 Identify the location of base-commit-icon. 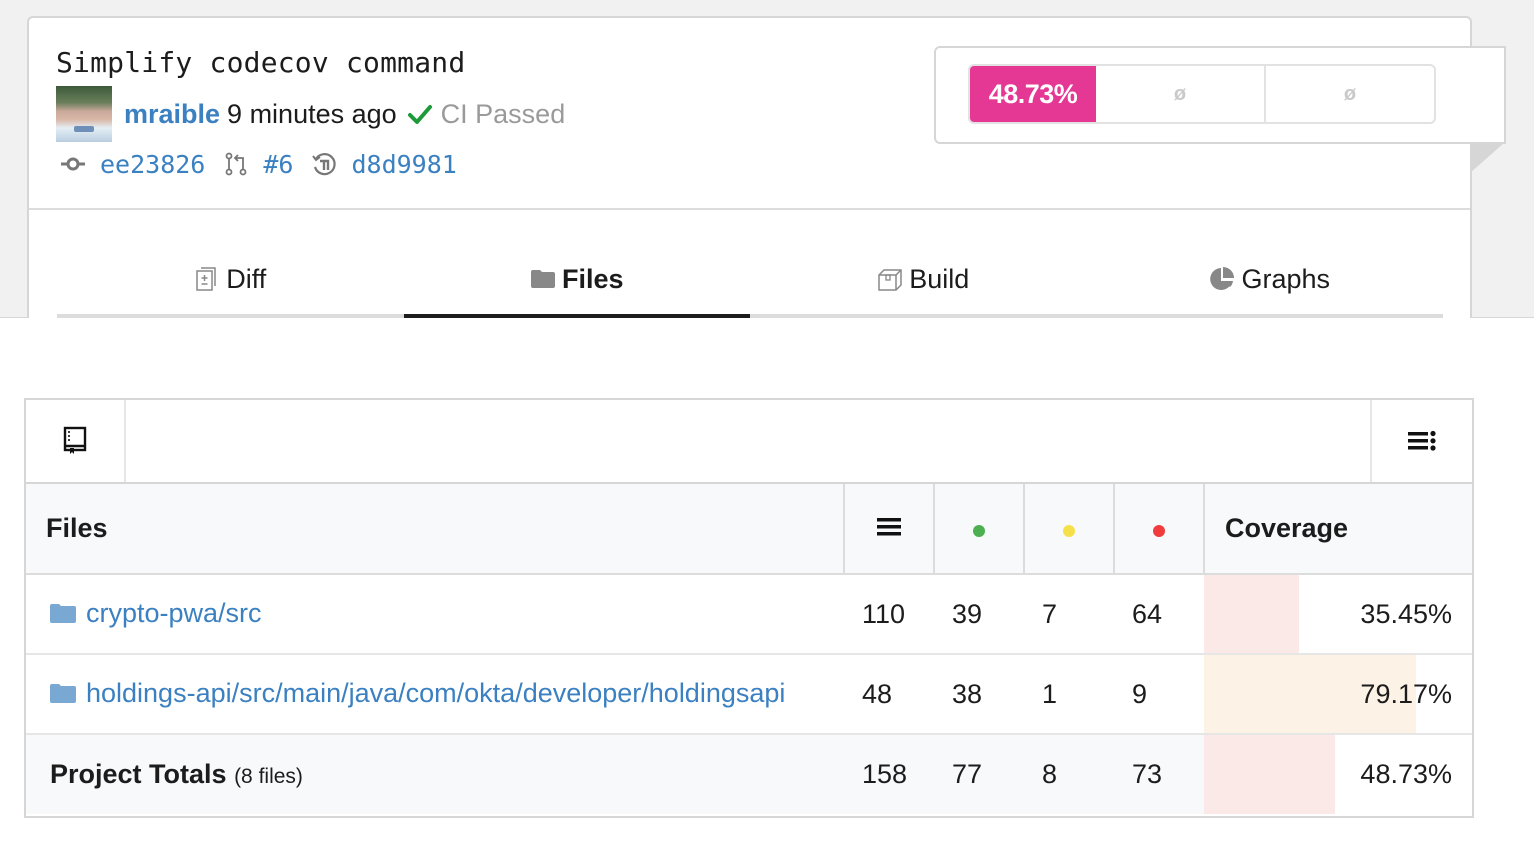
(324, 164).